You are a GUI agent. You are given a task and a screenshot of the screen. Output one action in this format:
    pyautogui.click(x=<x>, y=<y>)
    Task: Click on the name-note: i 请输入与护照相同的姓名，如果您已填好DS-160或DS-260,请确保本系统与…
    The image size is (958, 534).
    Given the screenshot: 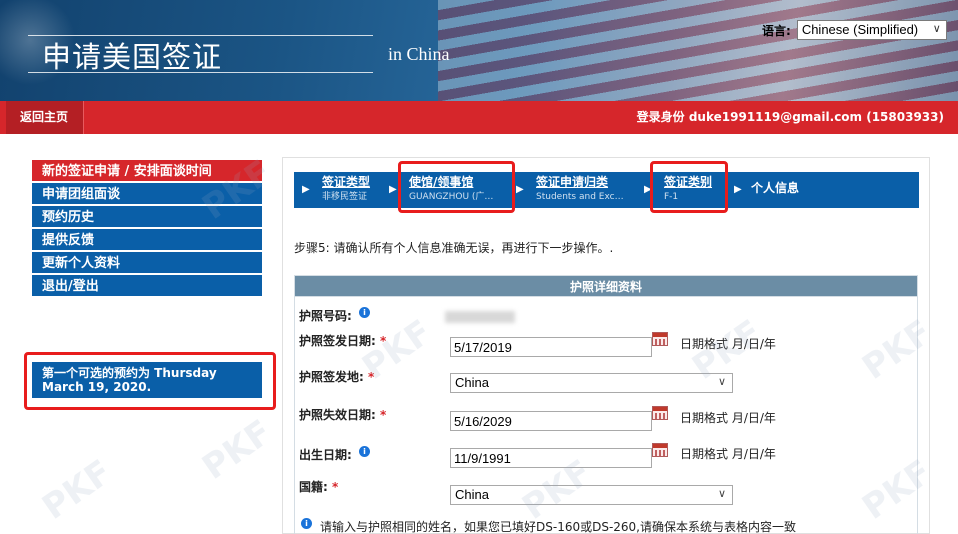 What is the action you would take?
    pyautogui.click(x=548, y=526)
    